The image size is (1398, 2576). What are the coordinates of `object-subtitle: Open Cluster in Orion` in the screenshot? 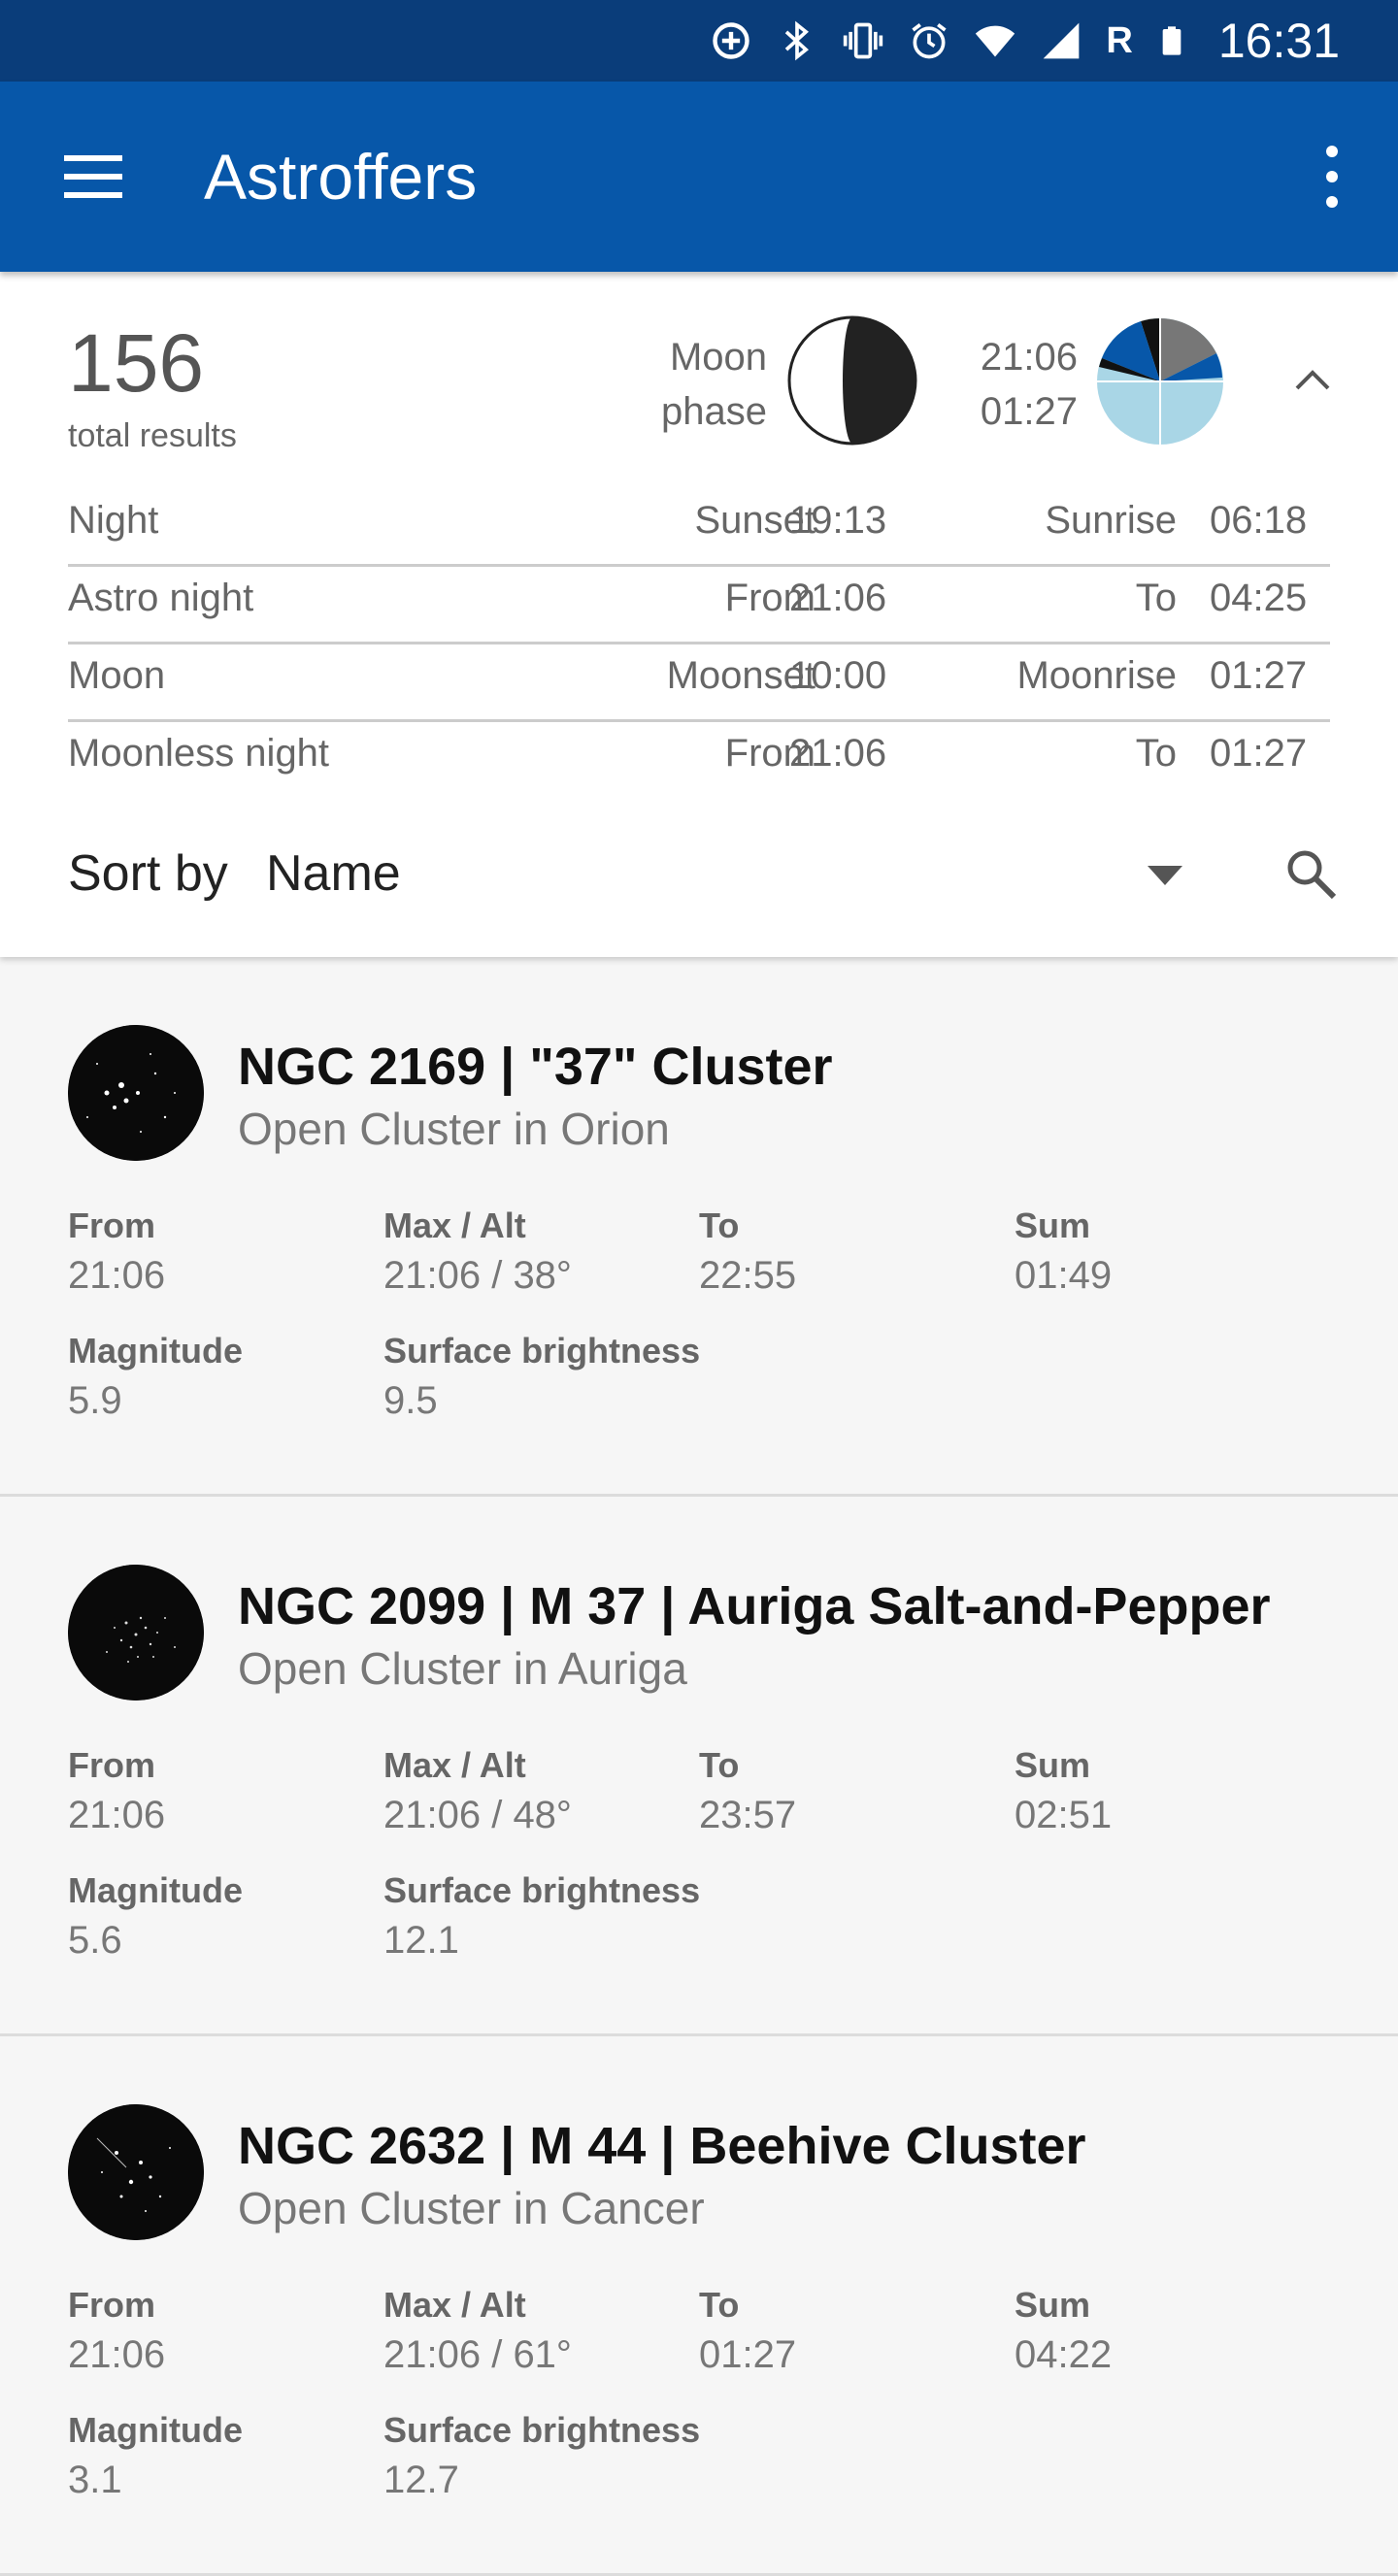 It's located at (454, 1129).